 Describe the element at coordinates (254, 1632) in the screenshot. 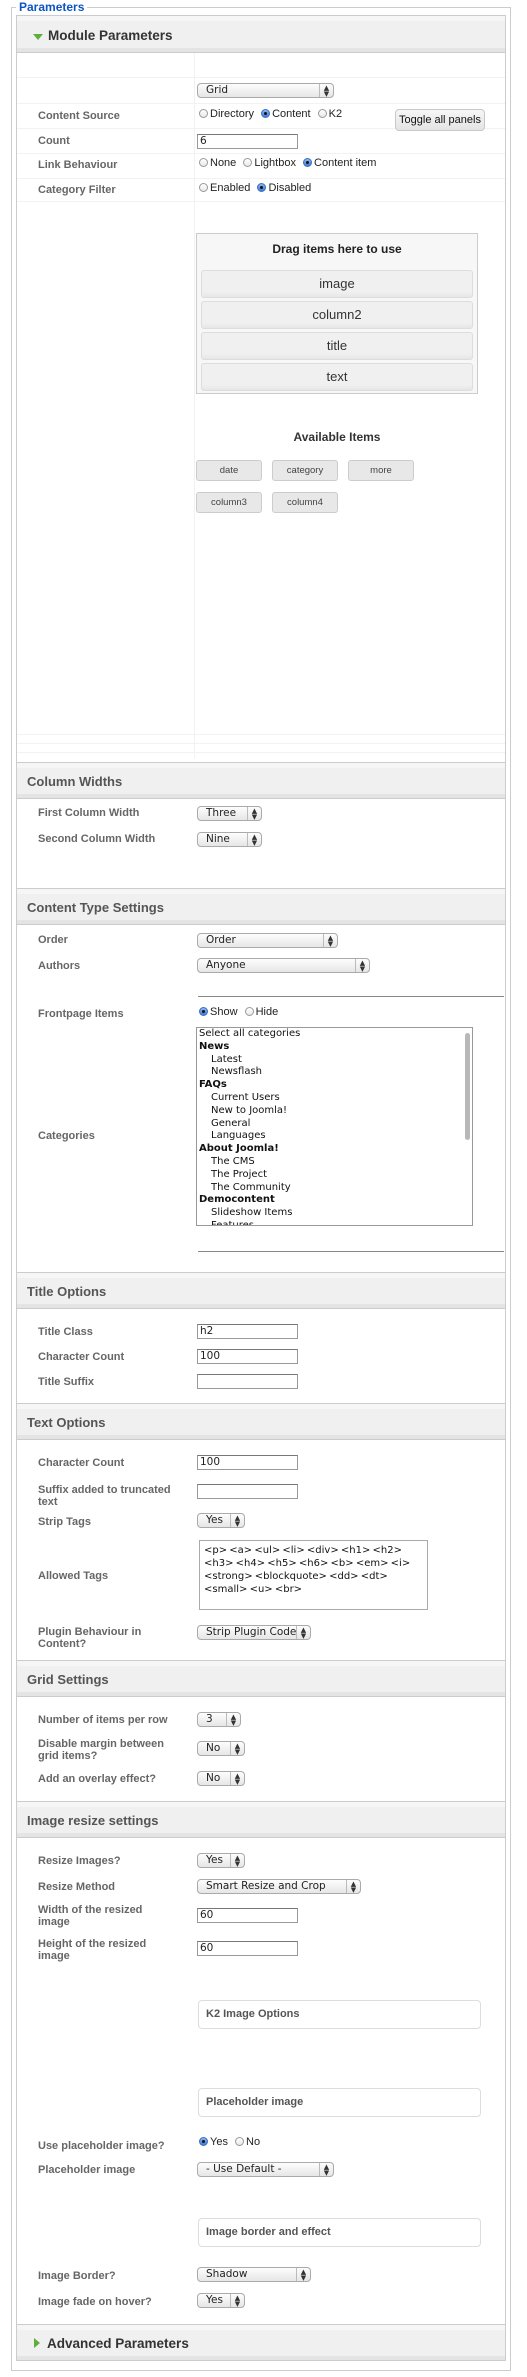

I see `plugin-behaviour-select: Strip Plugin Code ▲ ▼` at that location.